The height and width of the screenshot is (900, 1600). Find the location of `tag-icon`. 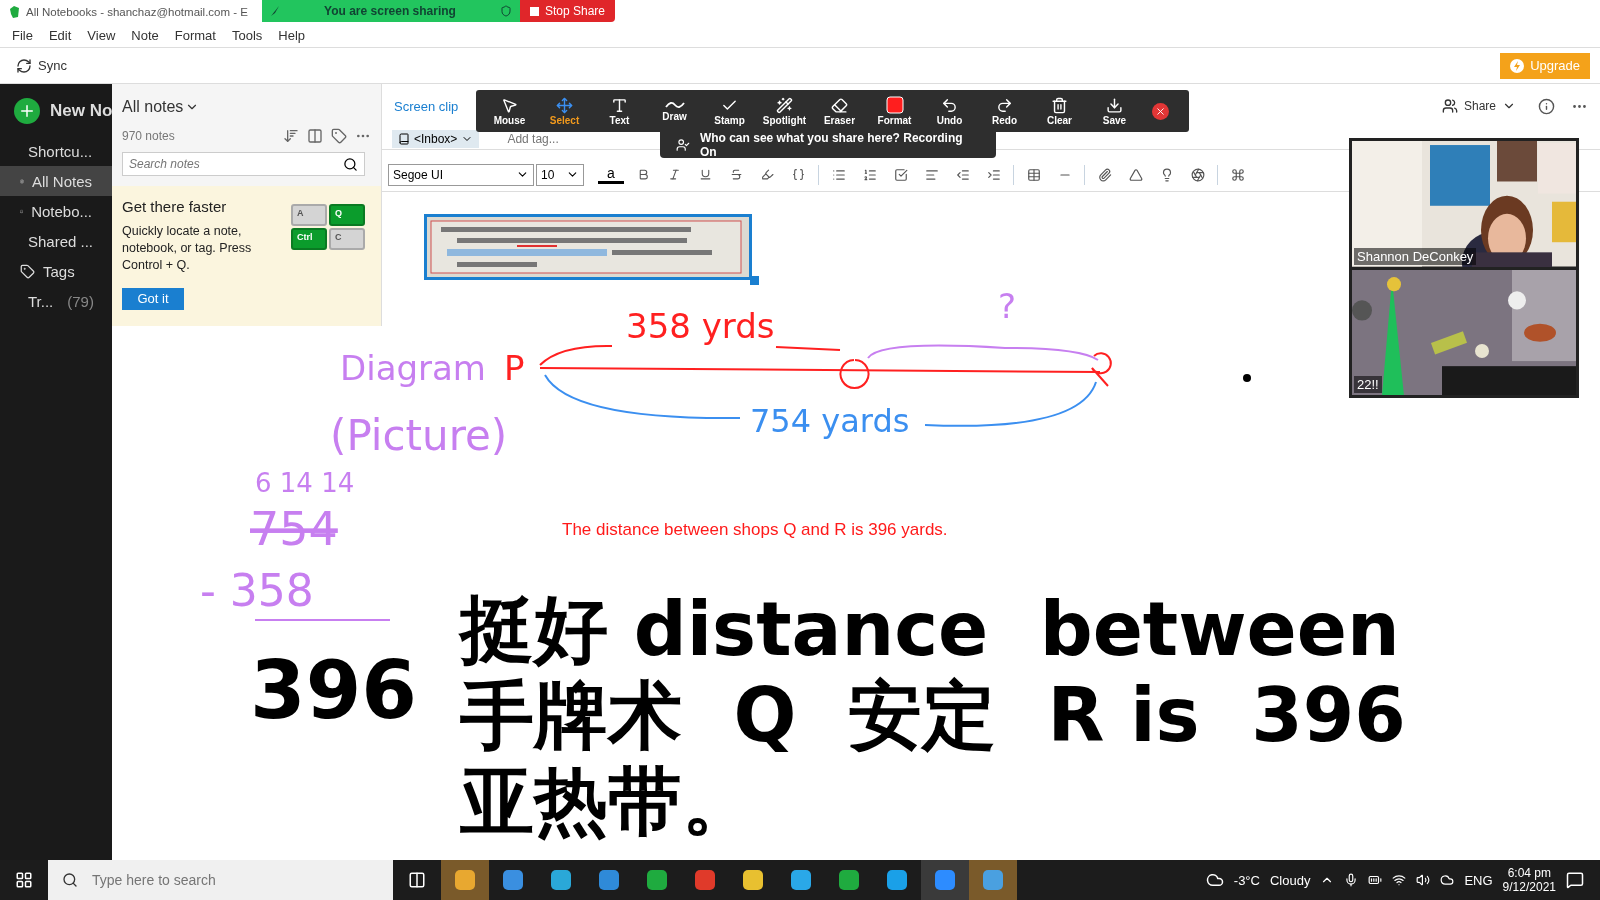

tag-icon is located at coordinates (339, 136).